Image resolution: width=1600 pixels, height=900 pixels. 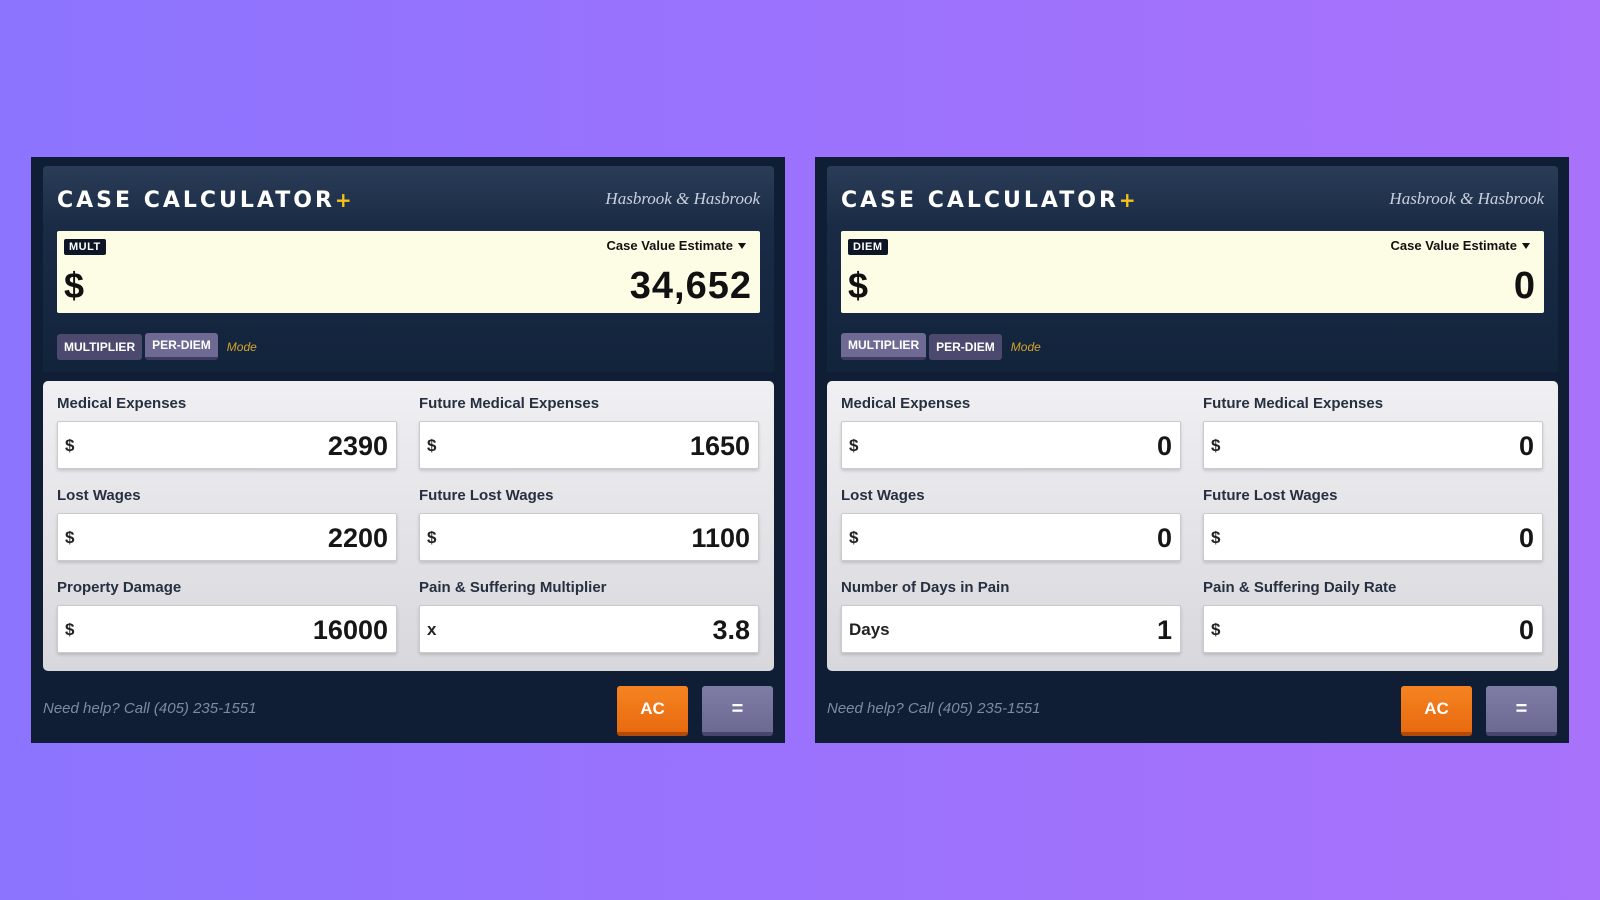 What do you see at coordinates (1164, 630) in the screenshot?
I see `field-value: 1` at bounding box center [1164, 630].